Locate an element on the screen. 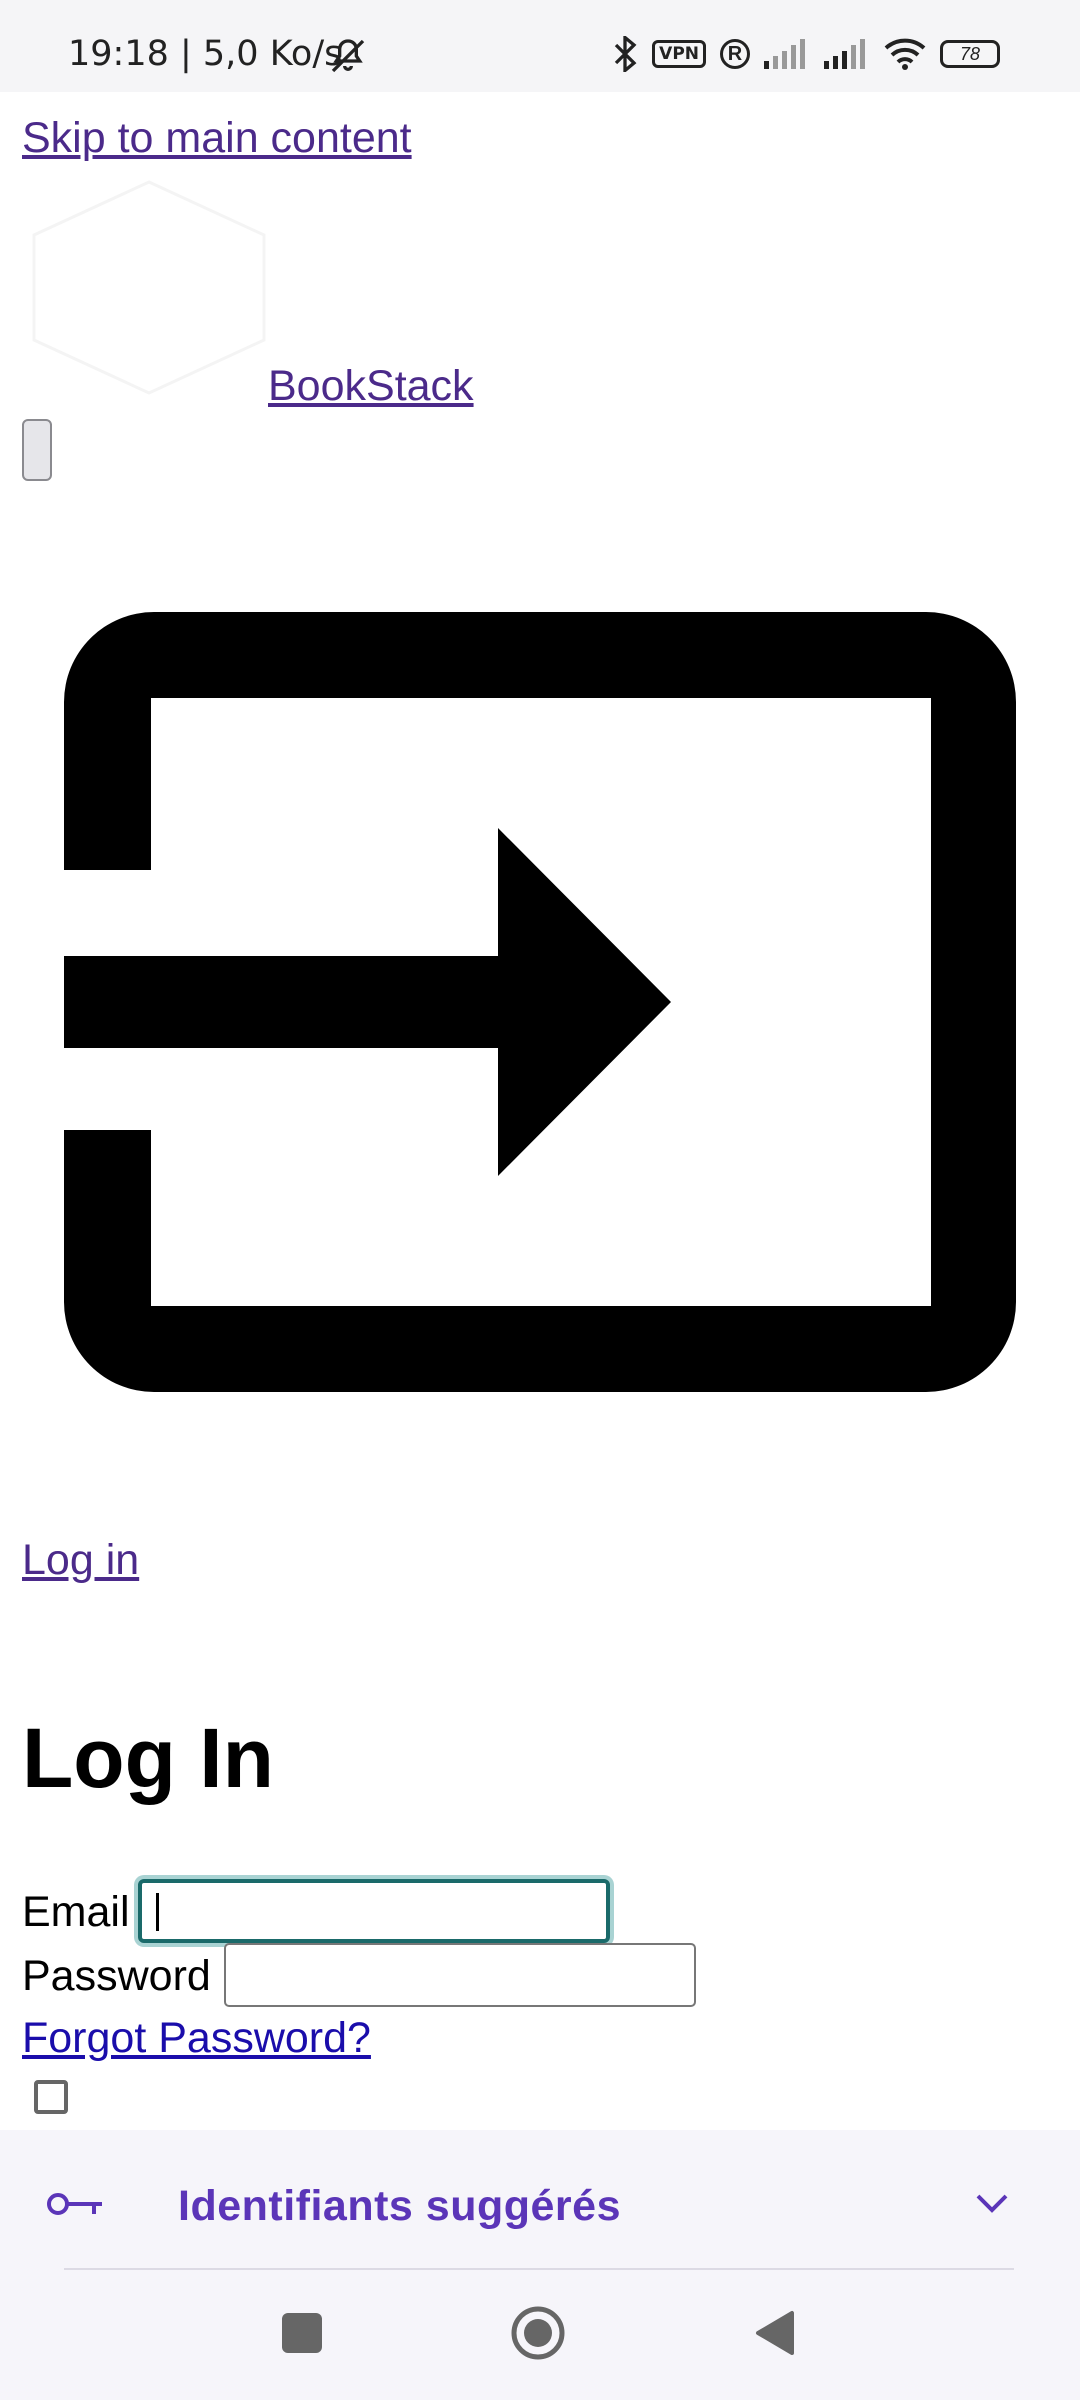 The height and width of the screenshot is (2400, 1080). recents-button is located at coordinates (302, 2333).